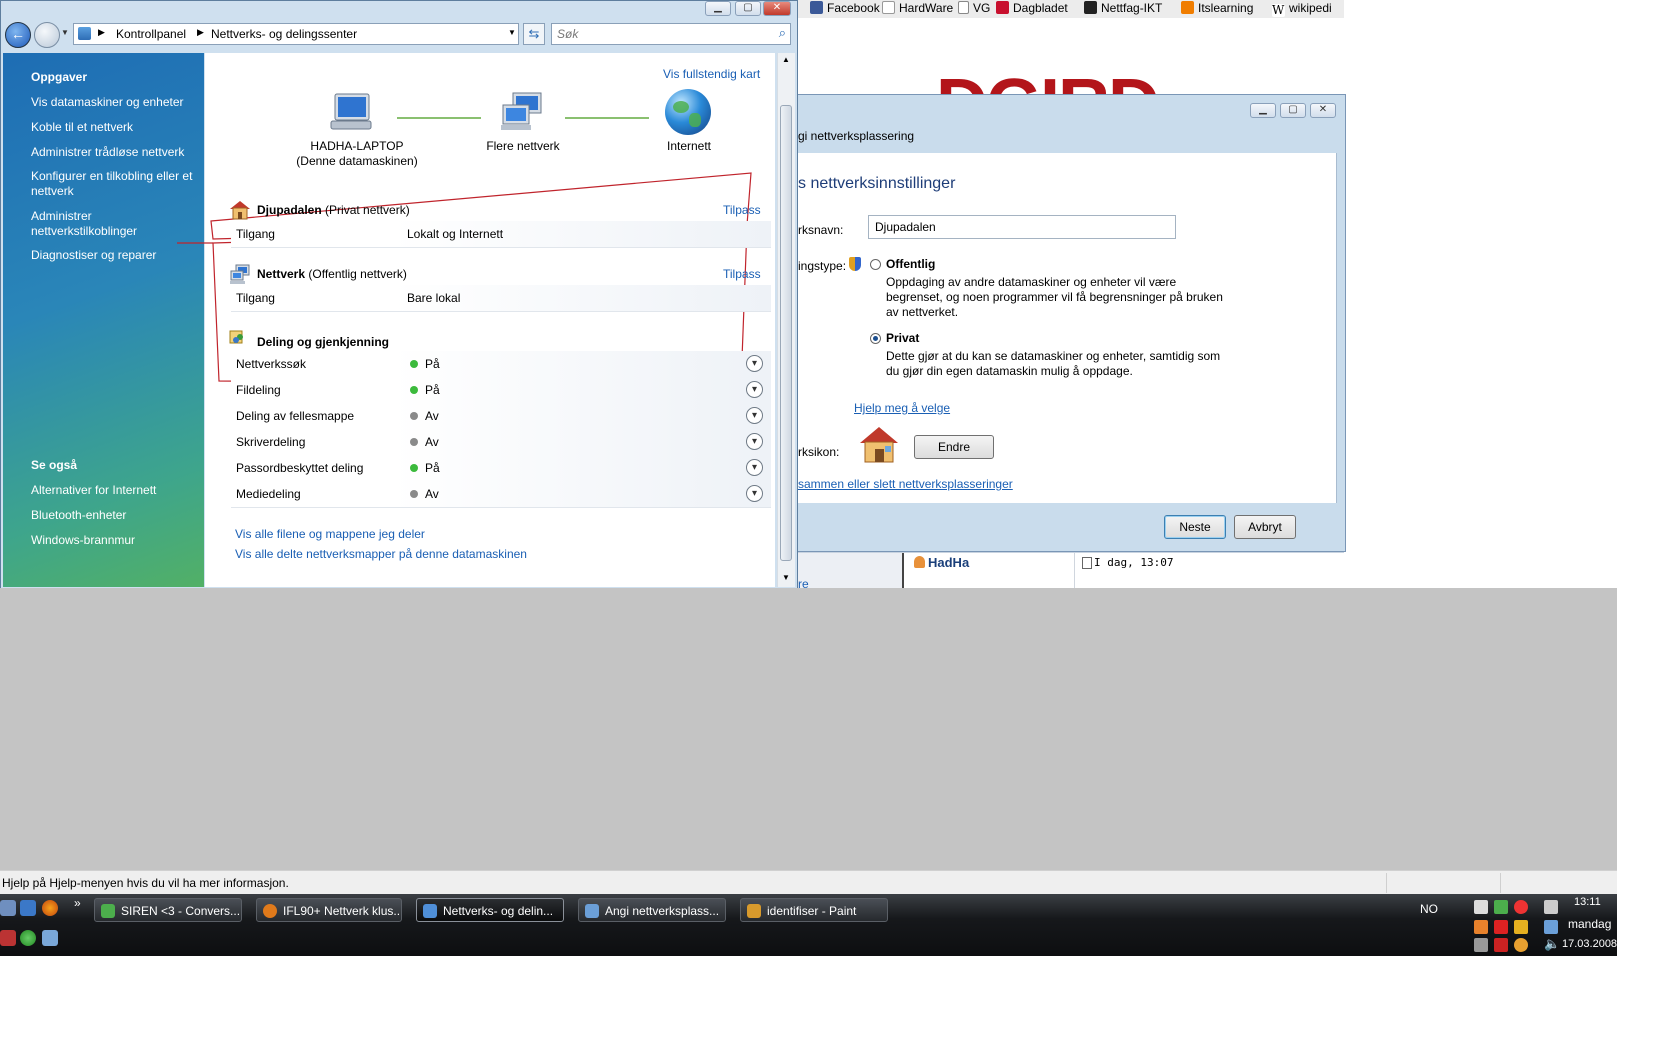  I want to click on status-off-icon, so click(414, 494).